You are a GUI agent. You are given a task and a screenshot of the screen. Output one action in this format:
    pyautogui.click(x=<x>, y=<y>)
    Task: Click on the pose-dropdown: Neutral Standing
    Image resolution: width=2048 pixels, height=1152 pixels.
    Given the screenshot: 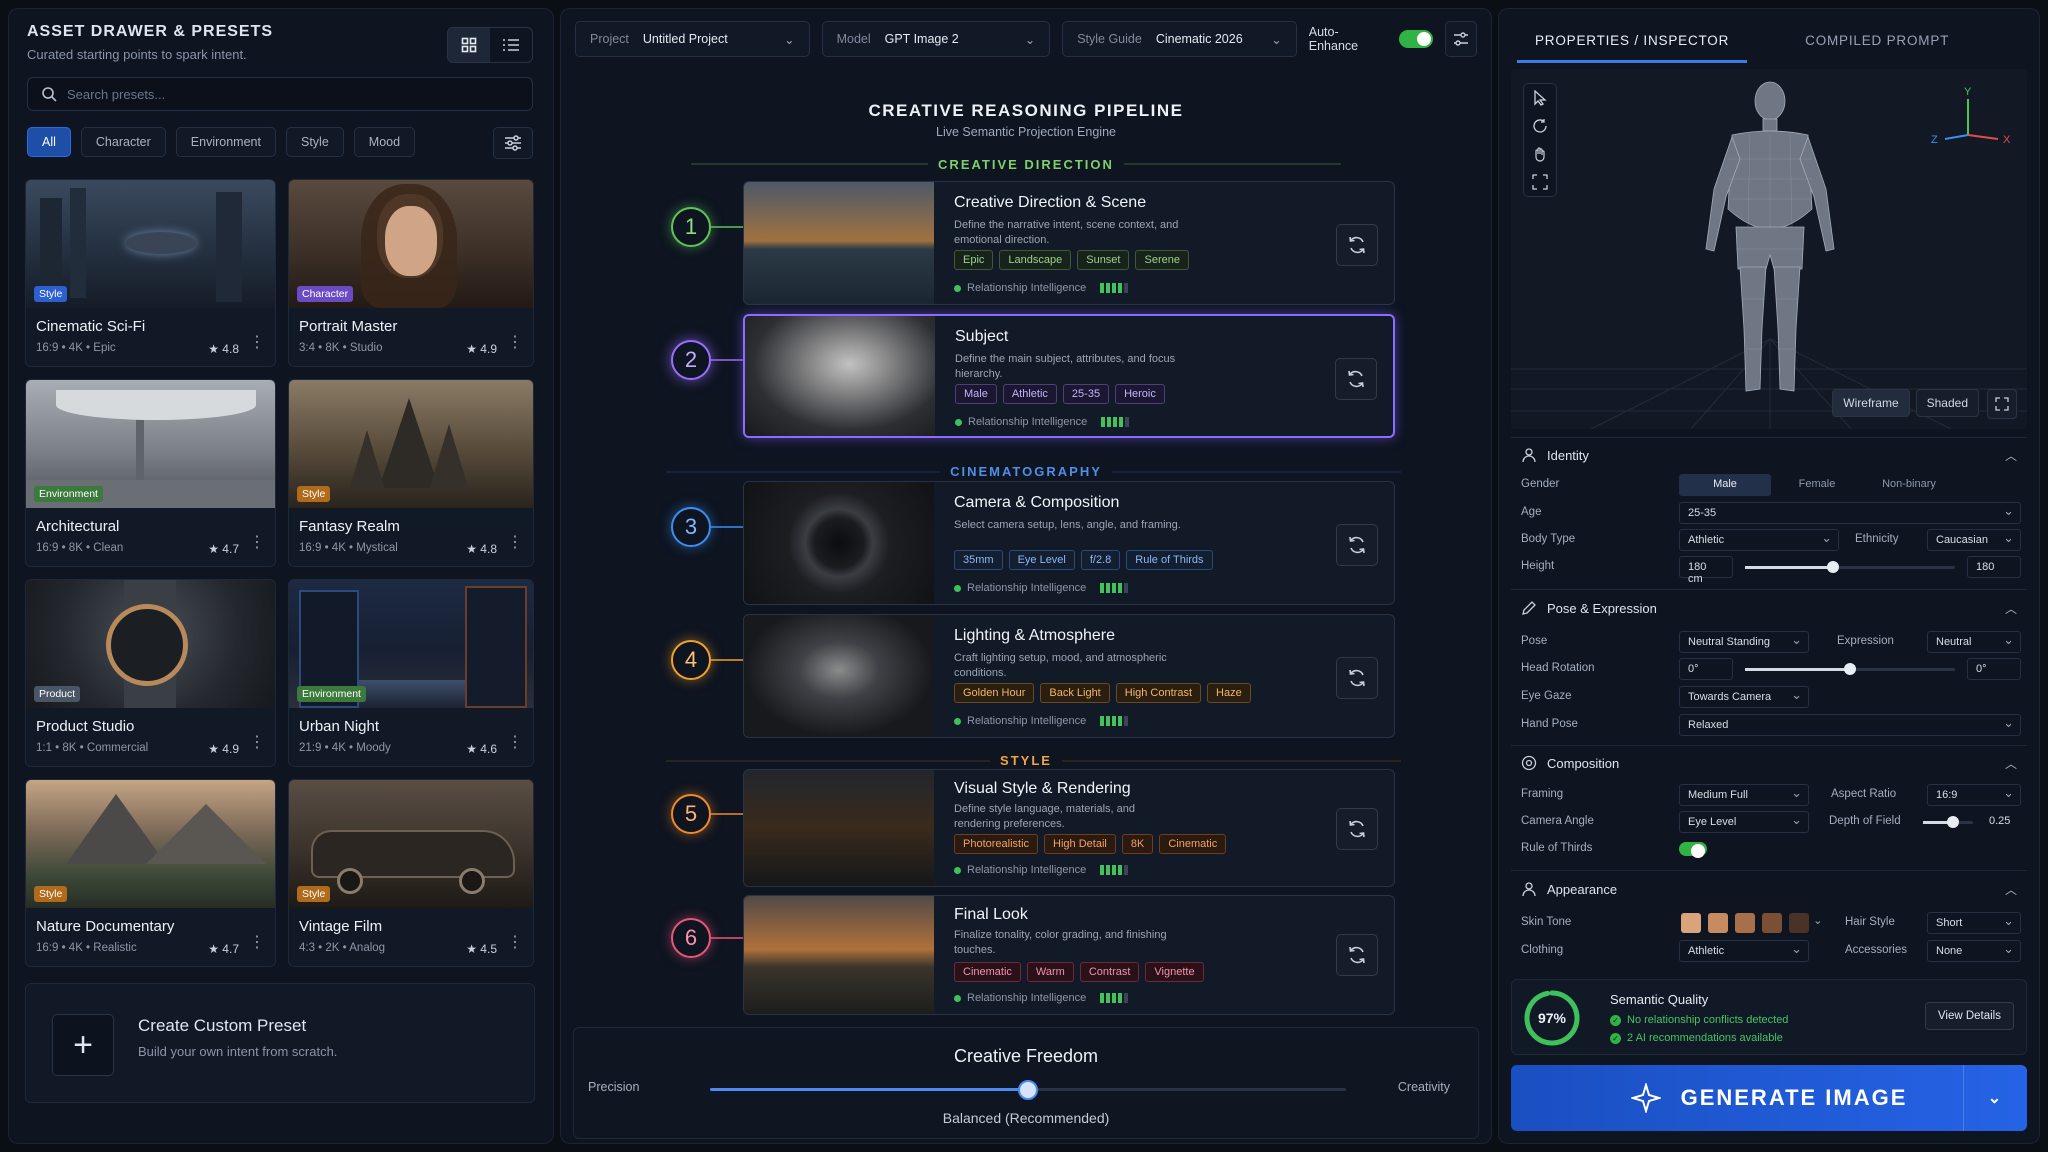 What is the action you would take?
    pyautogui.click(x=1744, y=642)
    